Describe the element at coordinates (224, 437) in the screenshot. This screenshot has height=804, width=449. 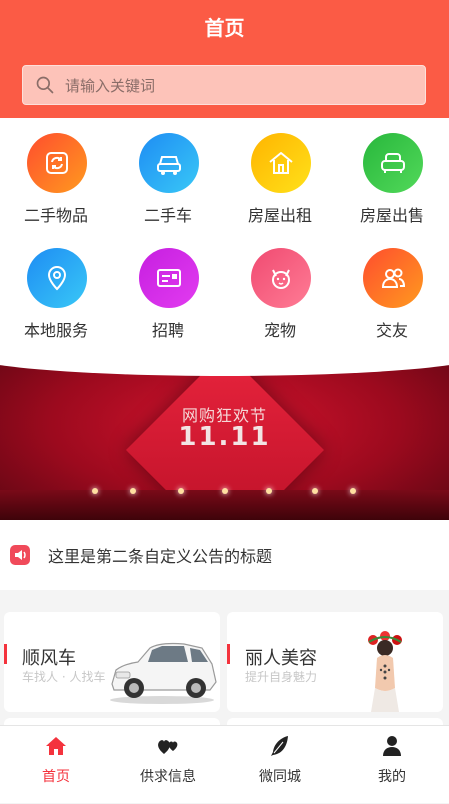
I see `banner-date: 11.11` at that location.